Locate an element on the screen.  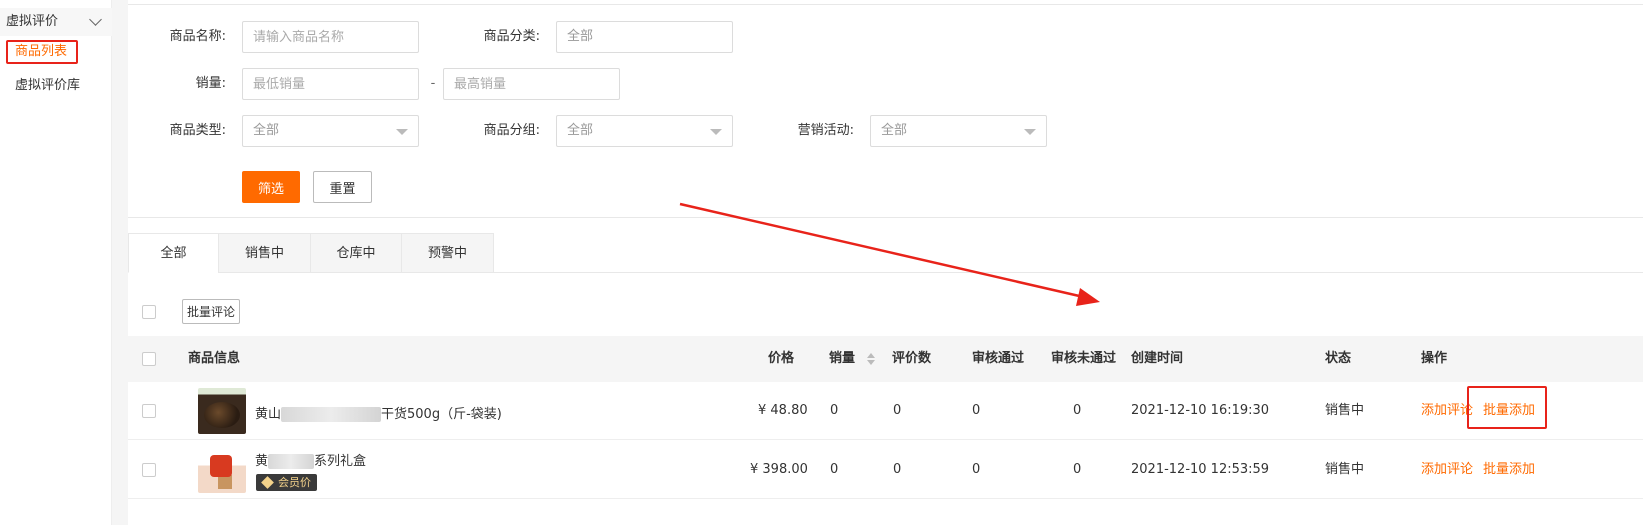
price-cell: ¥ 398.00 is located at coordinates (779, 469).